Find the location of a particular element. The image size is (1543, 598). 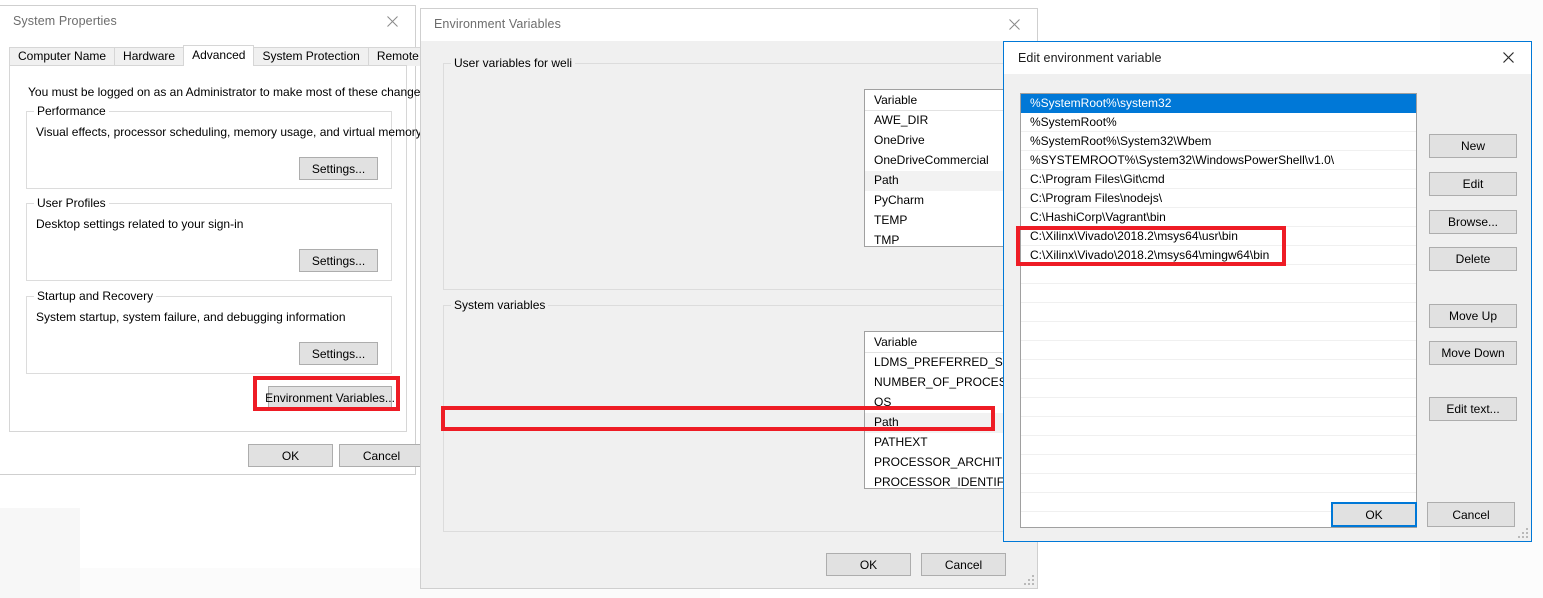

environment-variables-cancel-label: Cancel is located at coordinates (963, 564).